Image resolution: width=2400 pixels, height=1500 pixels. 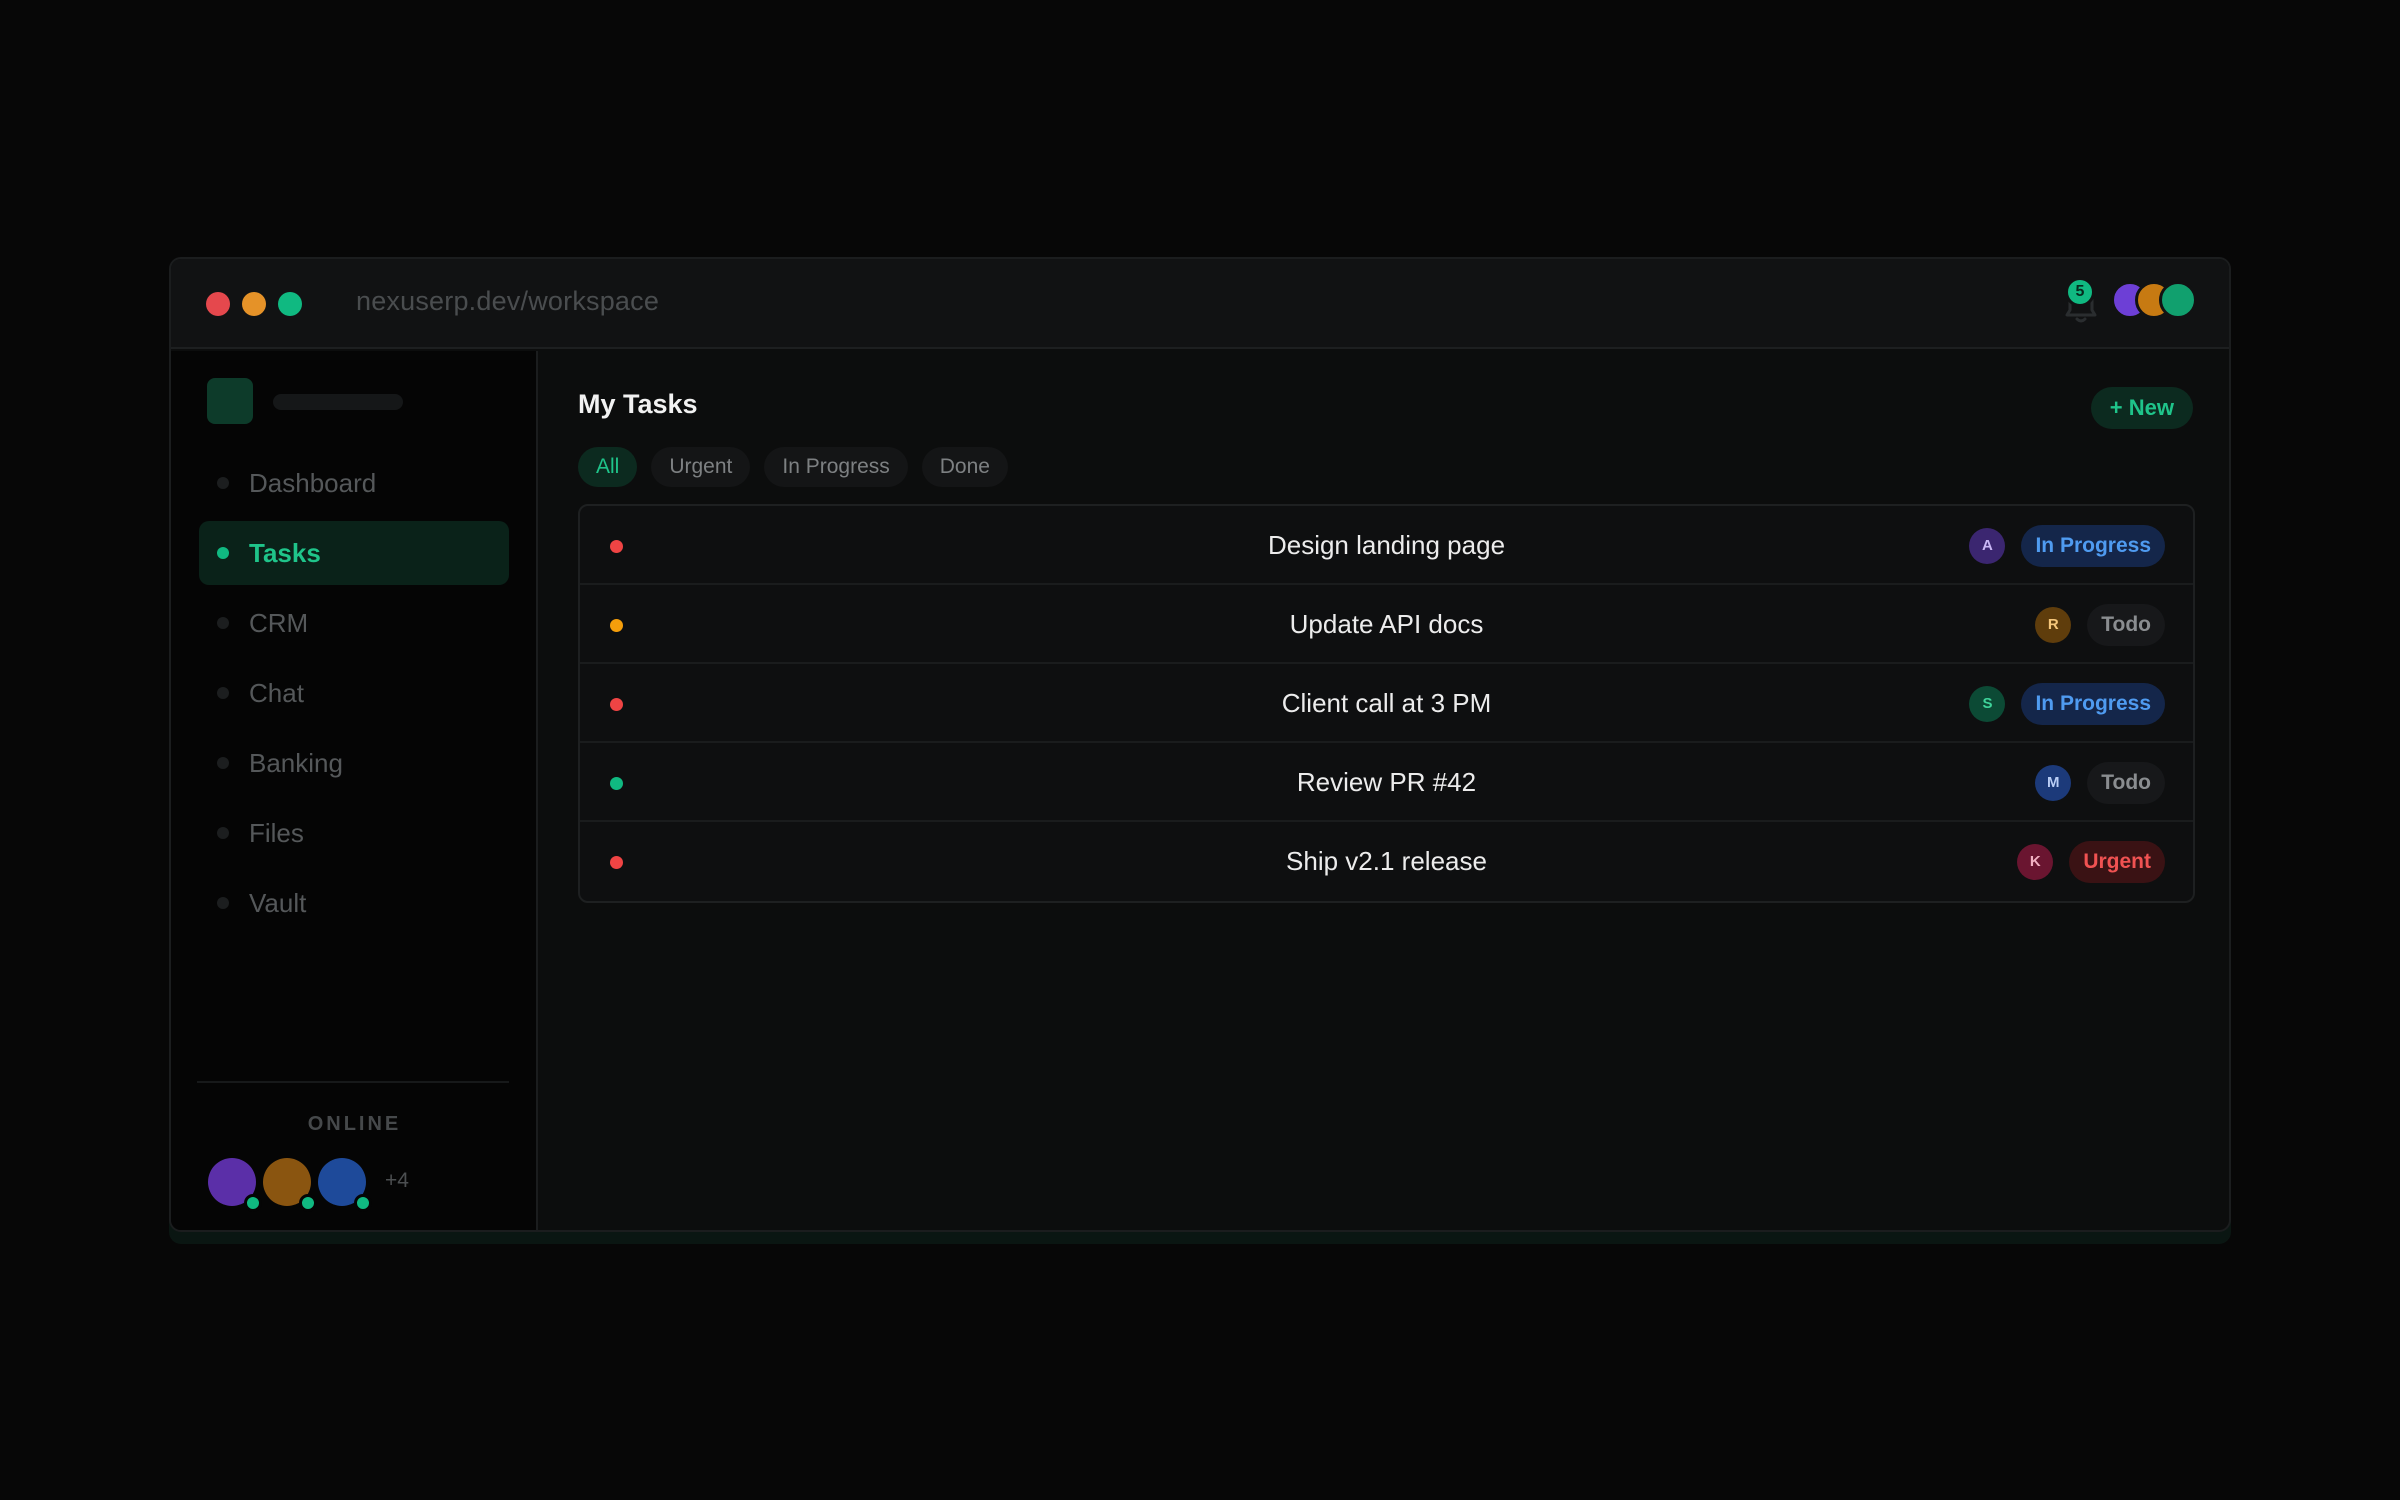 I want to click on task-title: Design landing page, so click(x=1386, y=545).